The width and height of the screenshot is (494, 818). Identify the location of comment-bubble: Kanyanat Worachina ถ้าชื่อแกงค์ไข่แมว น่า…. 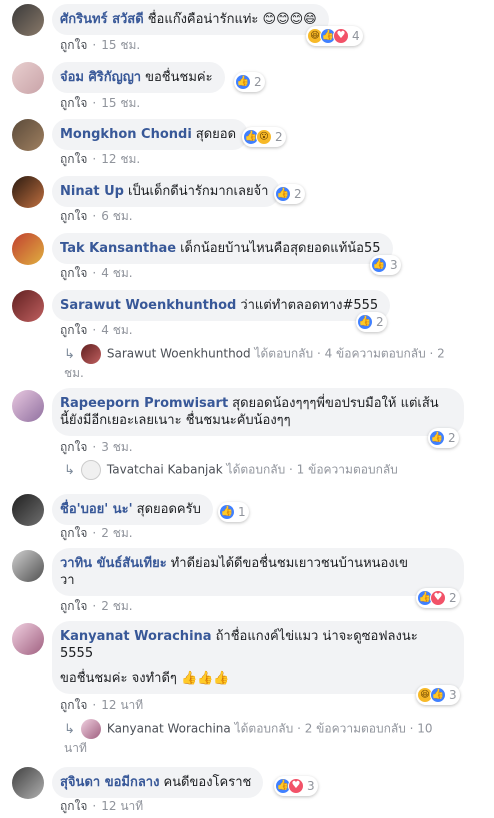
(258, 657).